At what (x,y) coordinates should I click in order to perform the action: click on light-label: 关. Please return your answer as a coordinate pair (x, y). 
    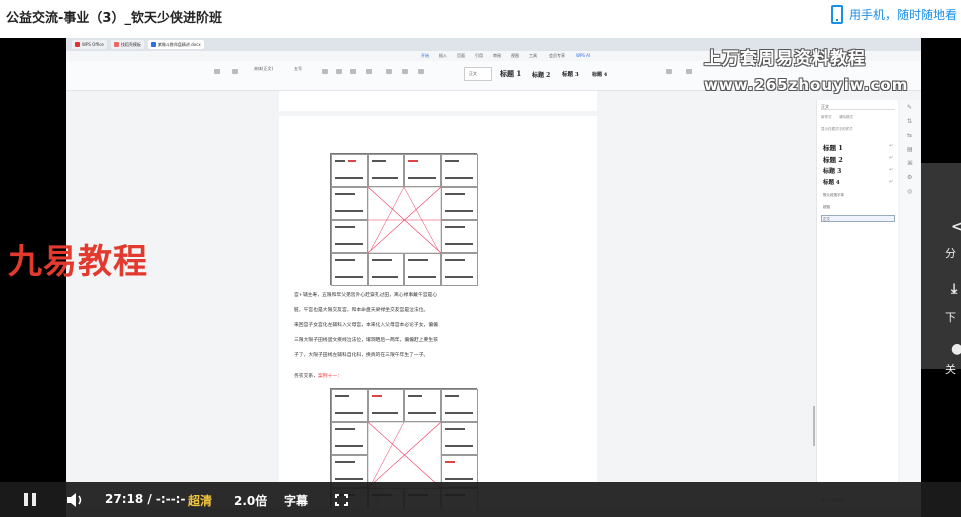
    Looking at the image, I should click on (950, 369).